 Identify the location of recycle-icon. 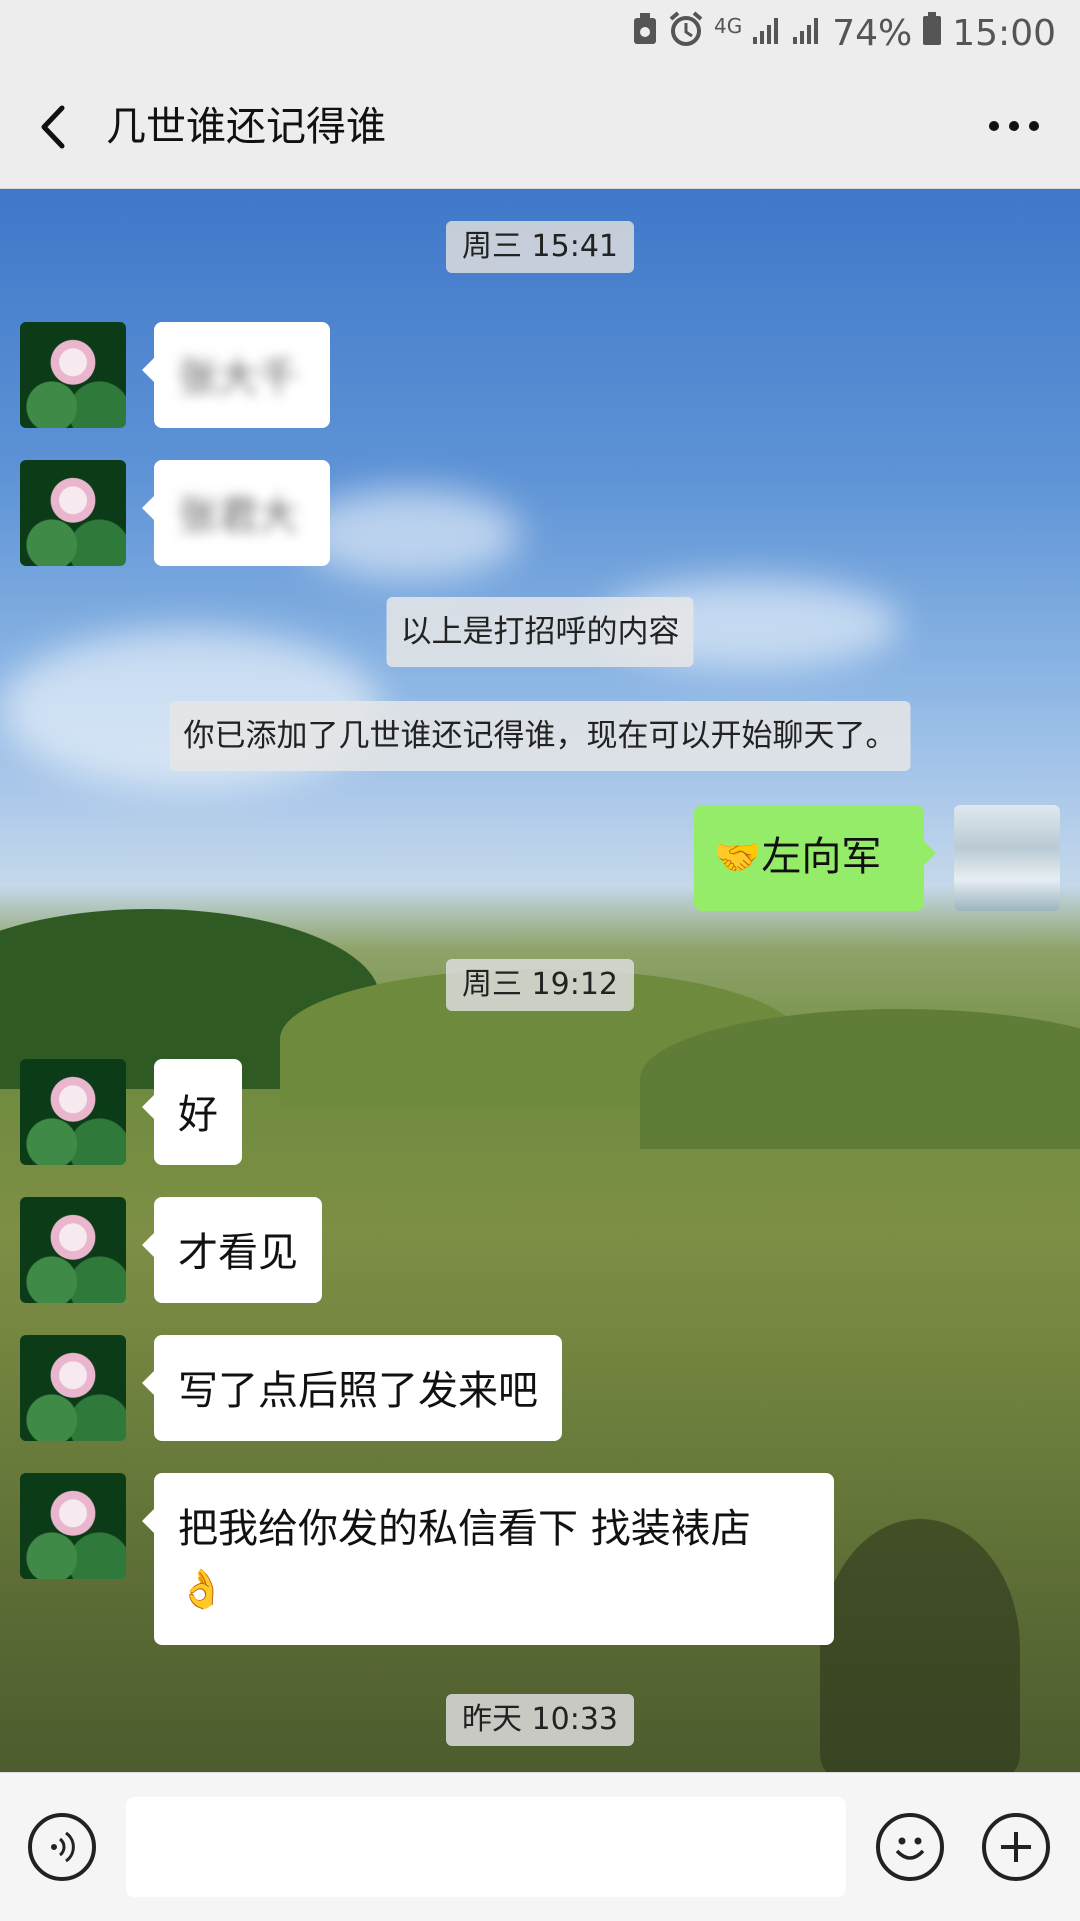
(645, 33).